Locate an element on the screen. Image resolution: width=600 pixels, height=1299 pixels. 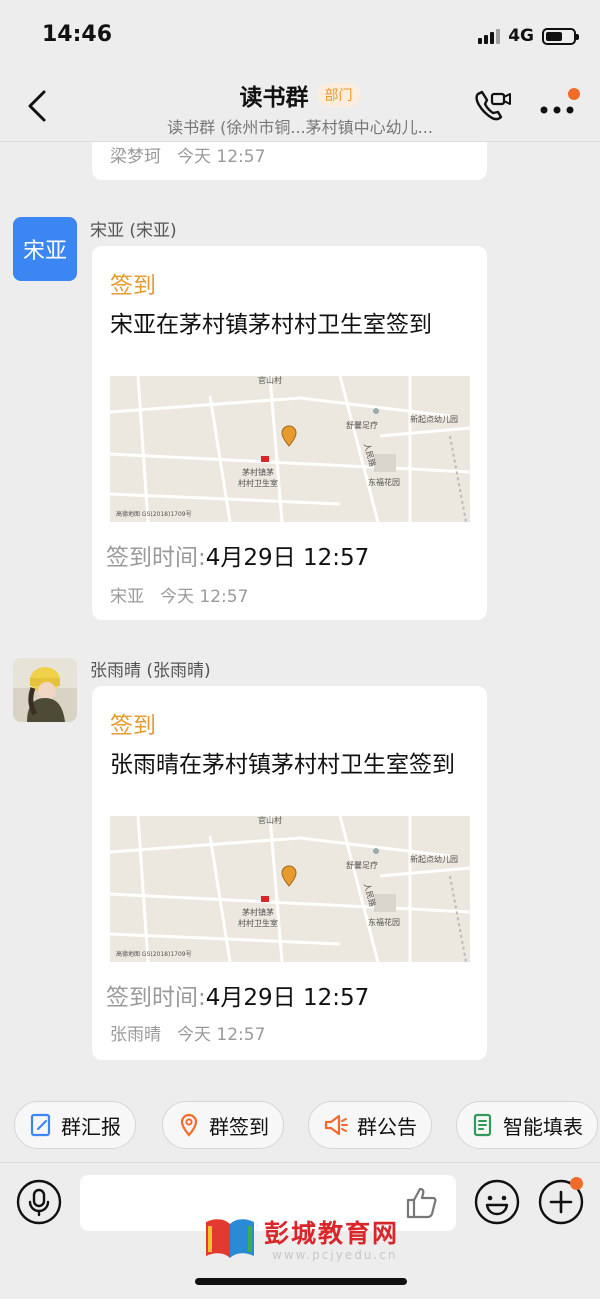
video-call-button is located at coordinates (492, 106).